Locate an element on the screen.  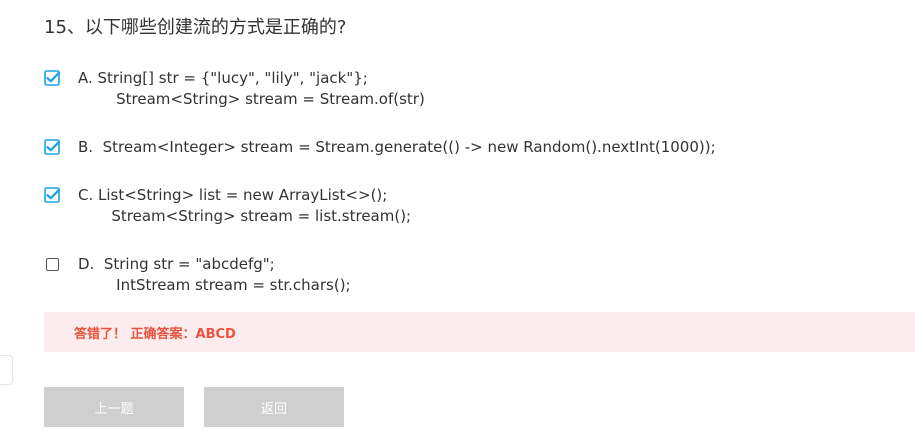
option-c-line2: Stream<String> stream = list.stream(); is located at coordinates (245, 216).